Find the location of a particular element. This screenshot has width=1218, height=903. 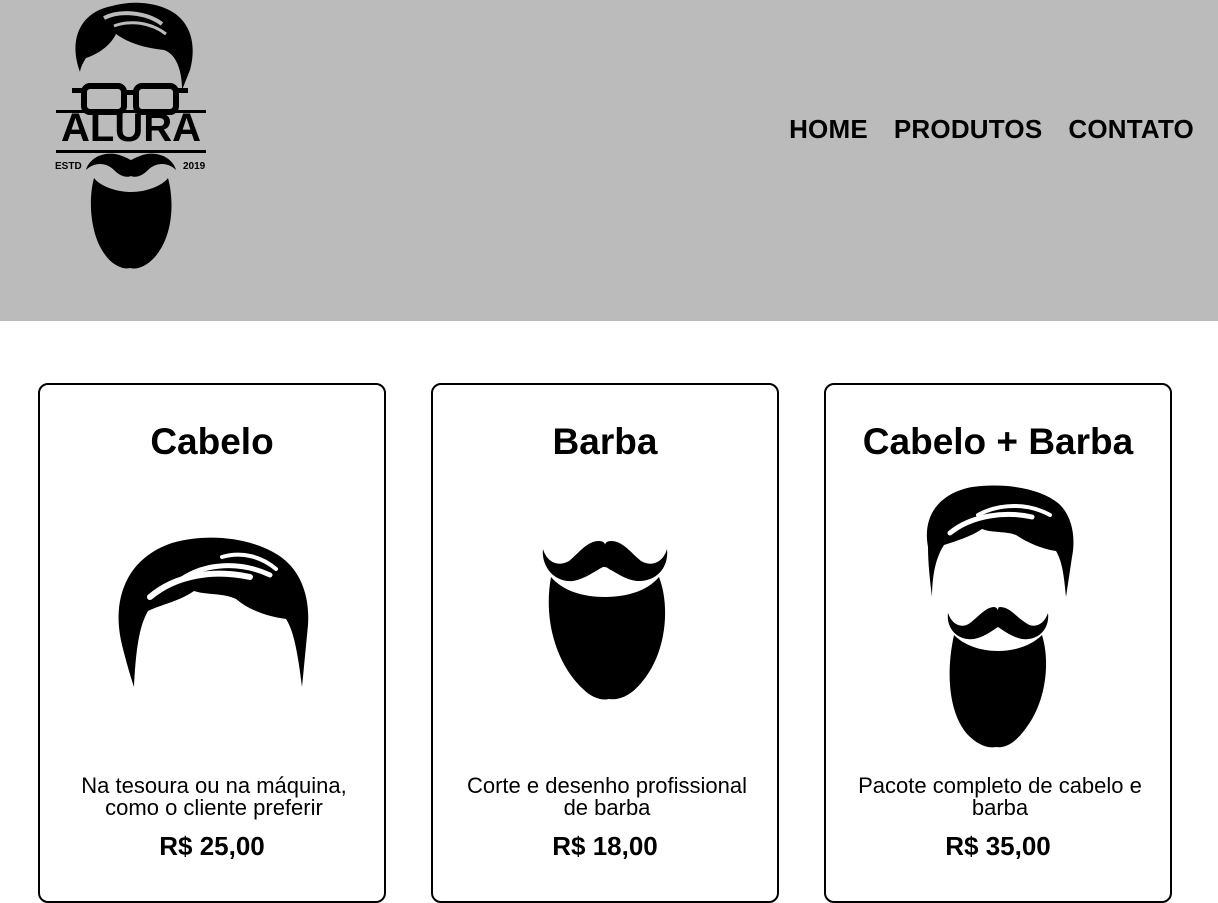

logo-year-label: 2019 is located at coordinates (194, 166).